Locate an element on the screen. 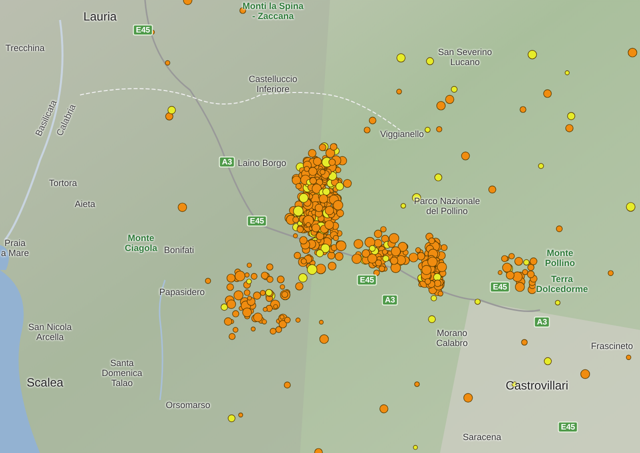 The width and height of the screenshot is (640, 453). place-label: Orsomarso is located at coordinates (188, 405).